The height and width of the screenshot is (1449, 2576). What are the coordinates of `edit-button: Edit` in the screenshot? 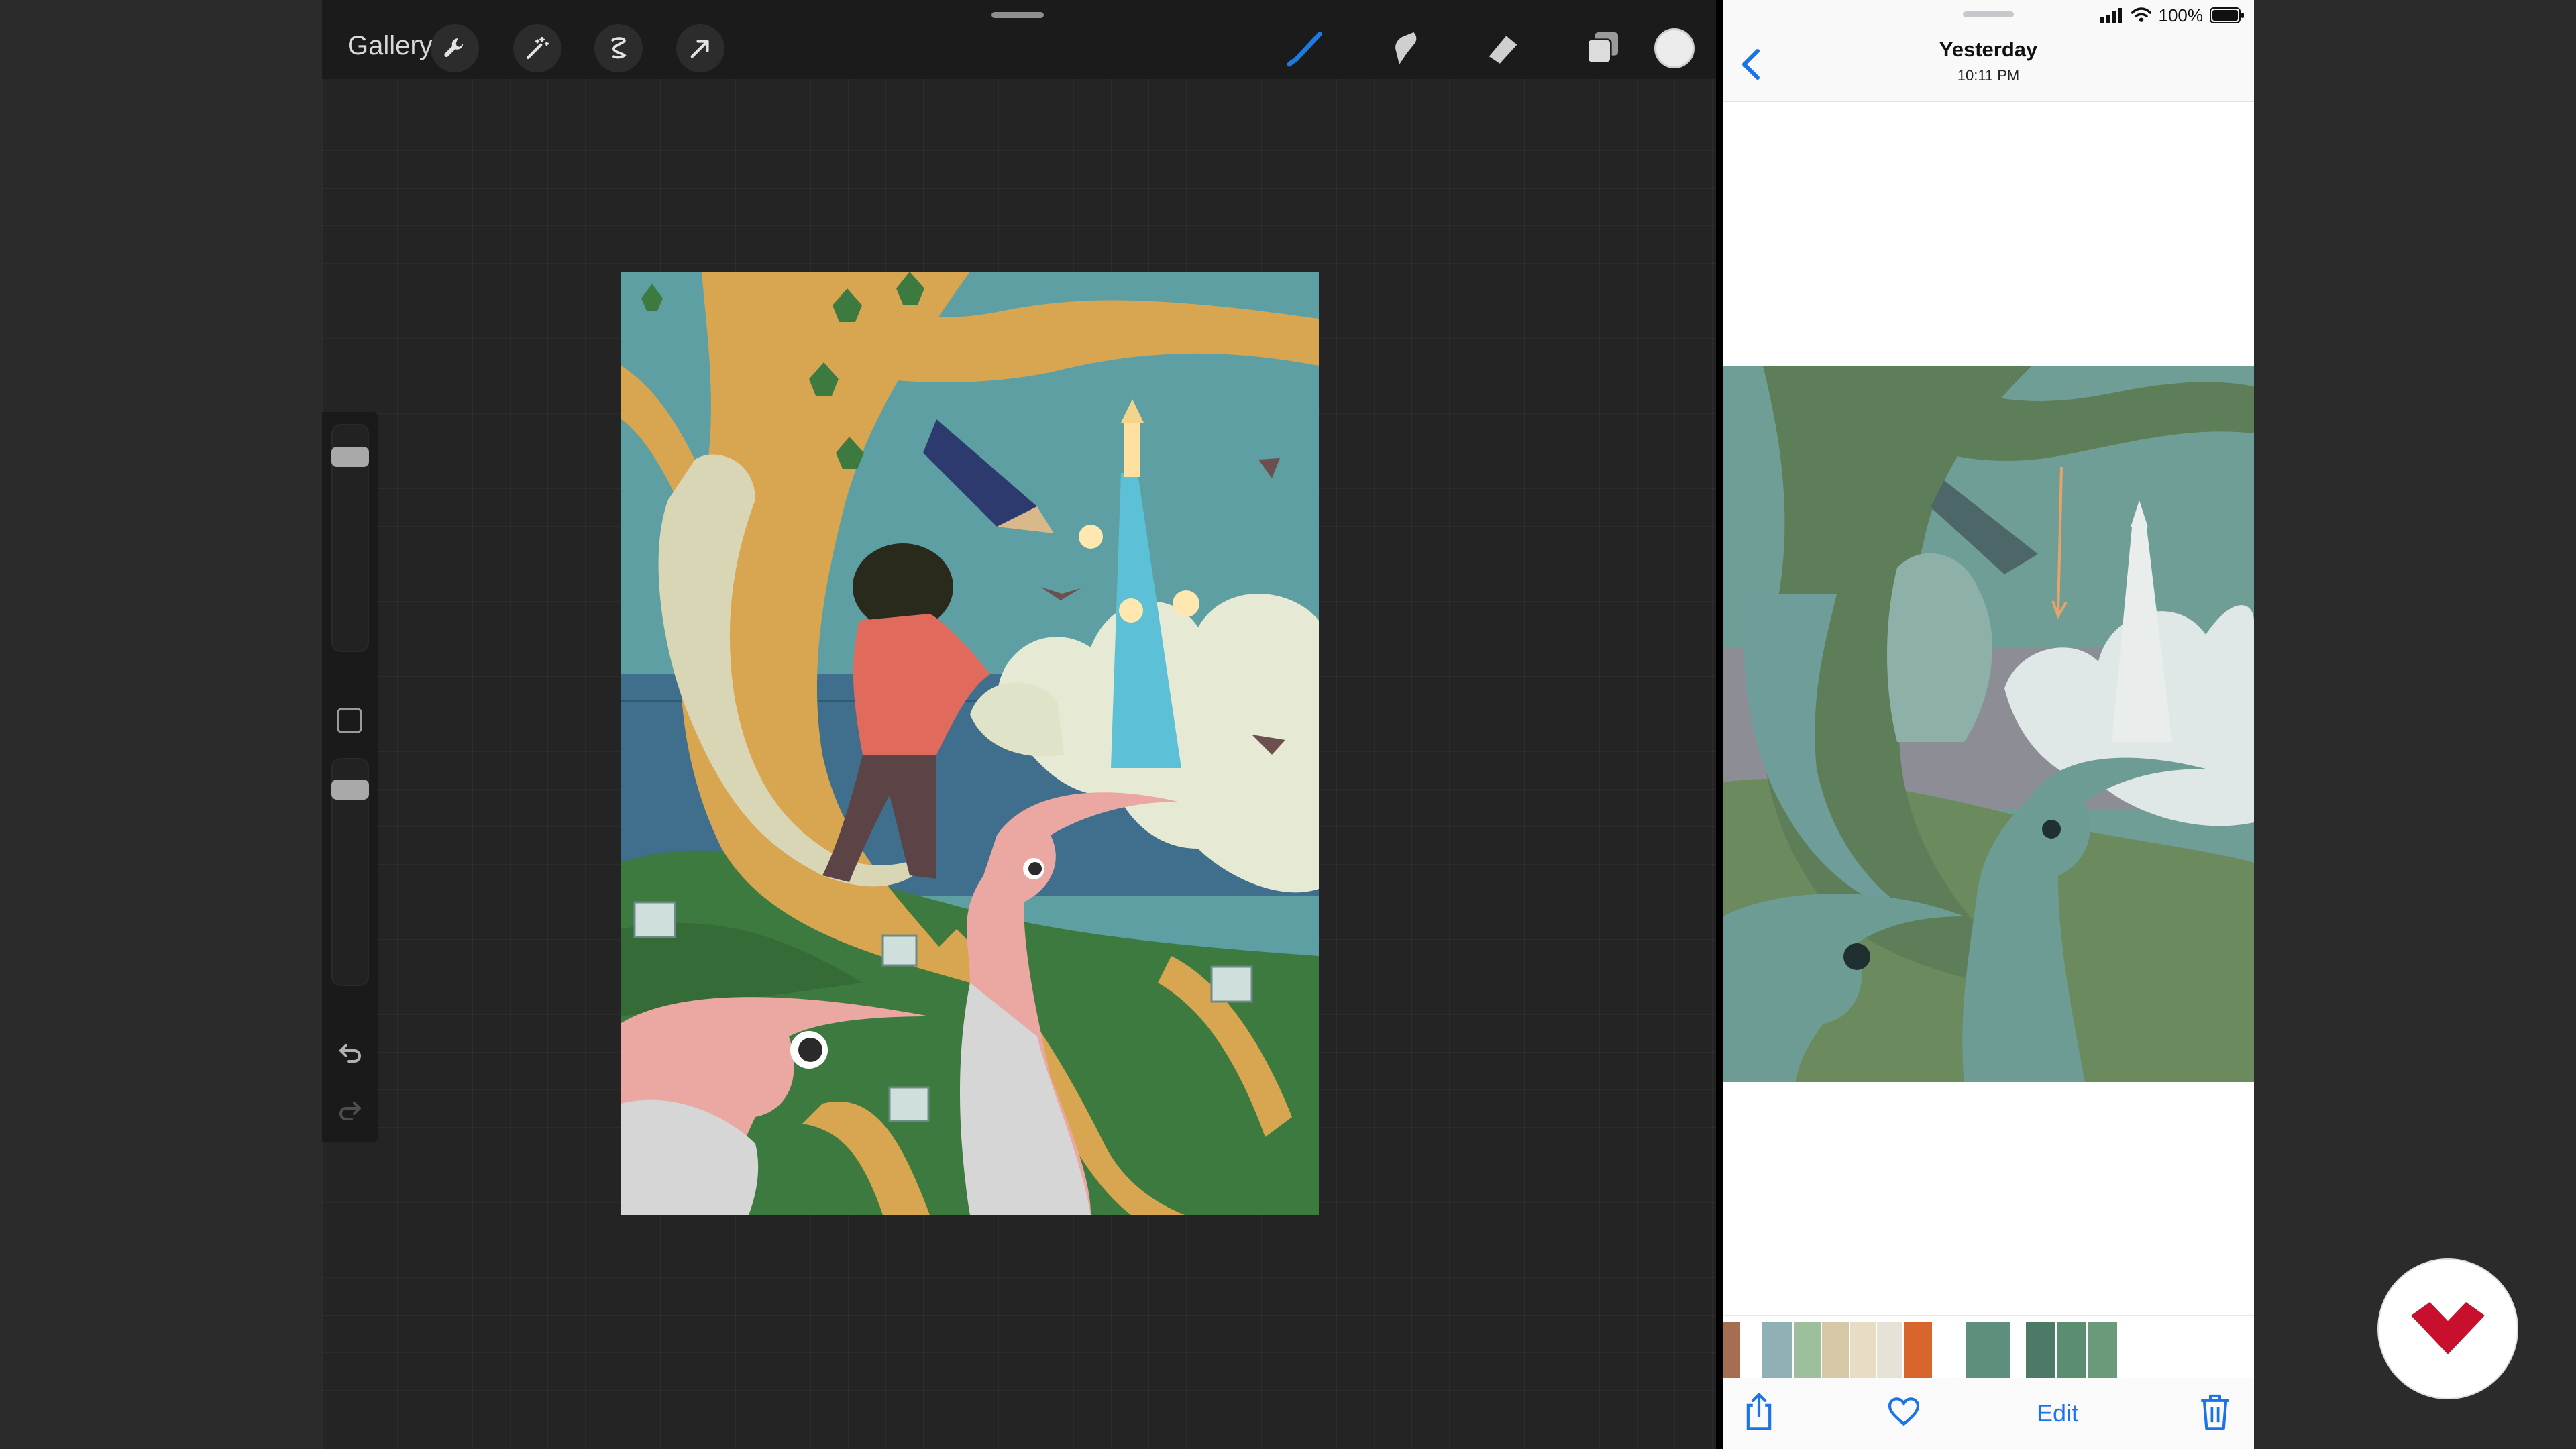 It's located at (2057, 1413).